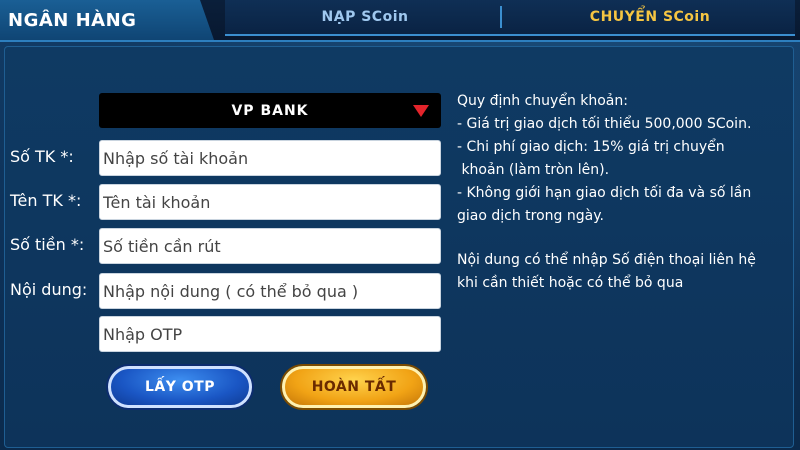 This screenshot has width=800, height=450. What do you see at coordinates (570, 283) in the screenshot?
I see `rules-note-line: khi cần thiết hoặc có thể bỏ qua` at bounding box center [570, 283].